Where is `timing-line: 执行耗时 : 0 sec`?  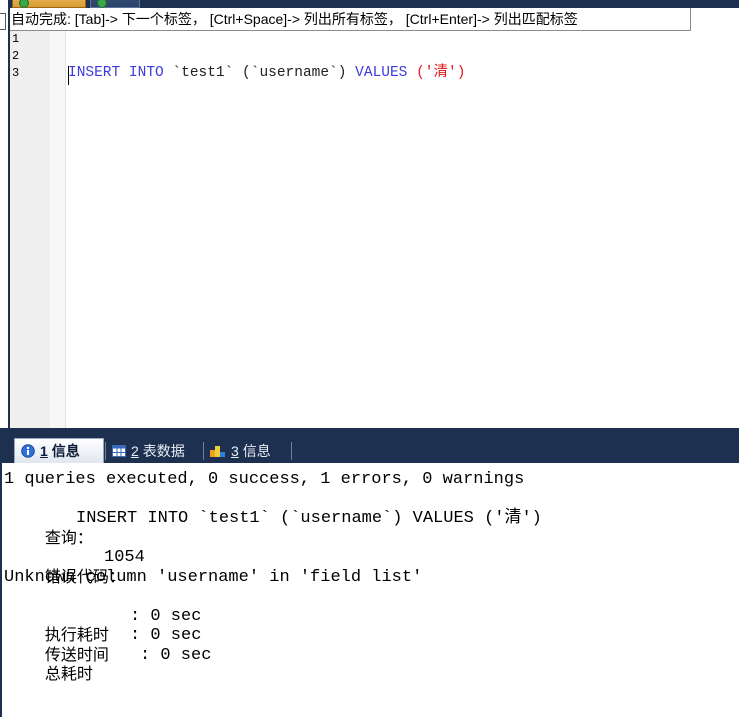 timing-line: 执行耗时 : 0 sec is located at coordinates (371, 625).